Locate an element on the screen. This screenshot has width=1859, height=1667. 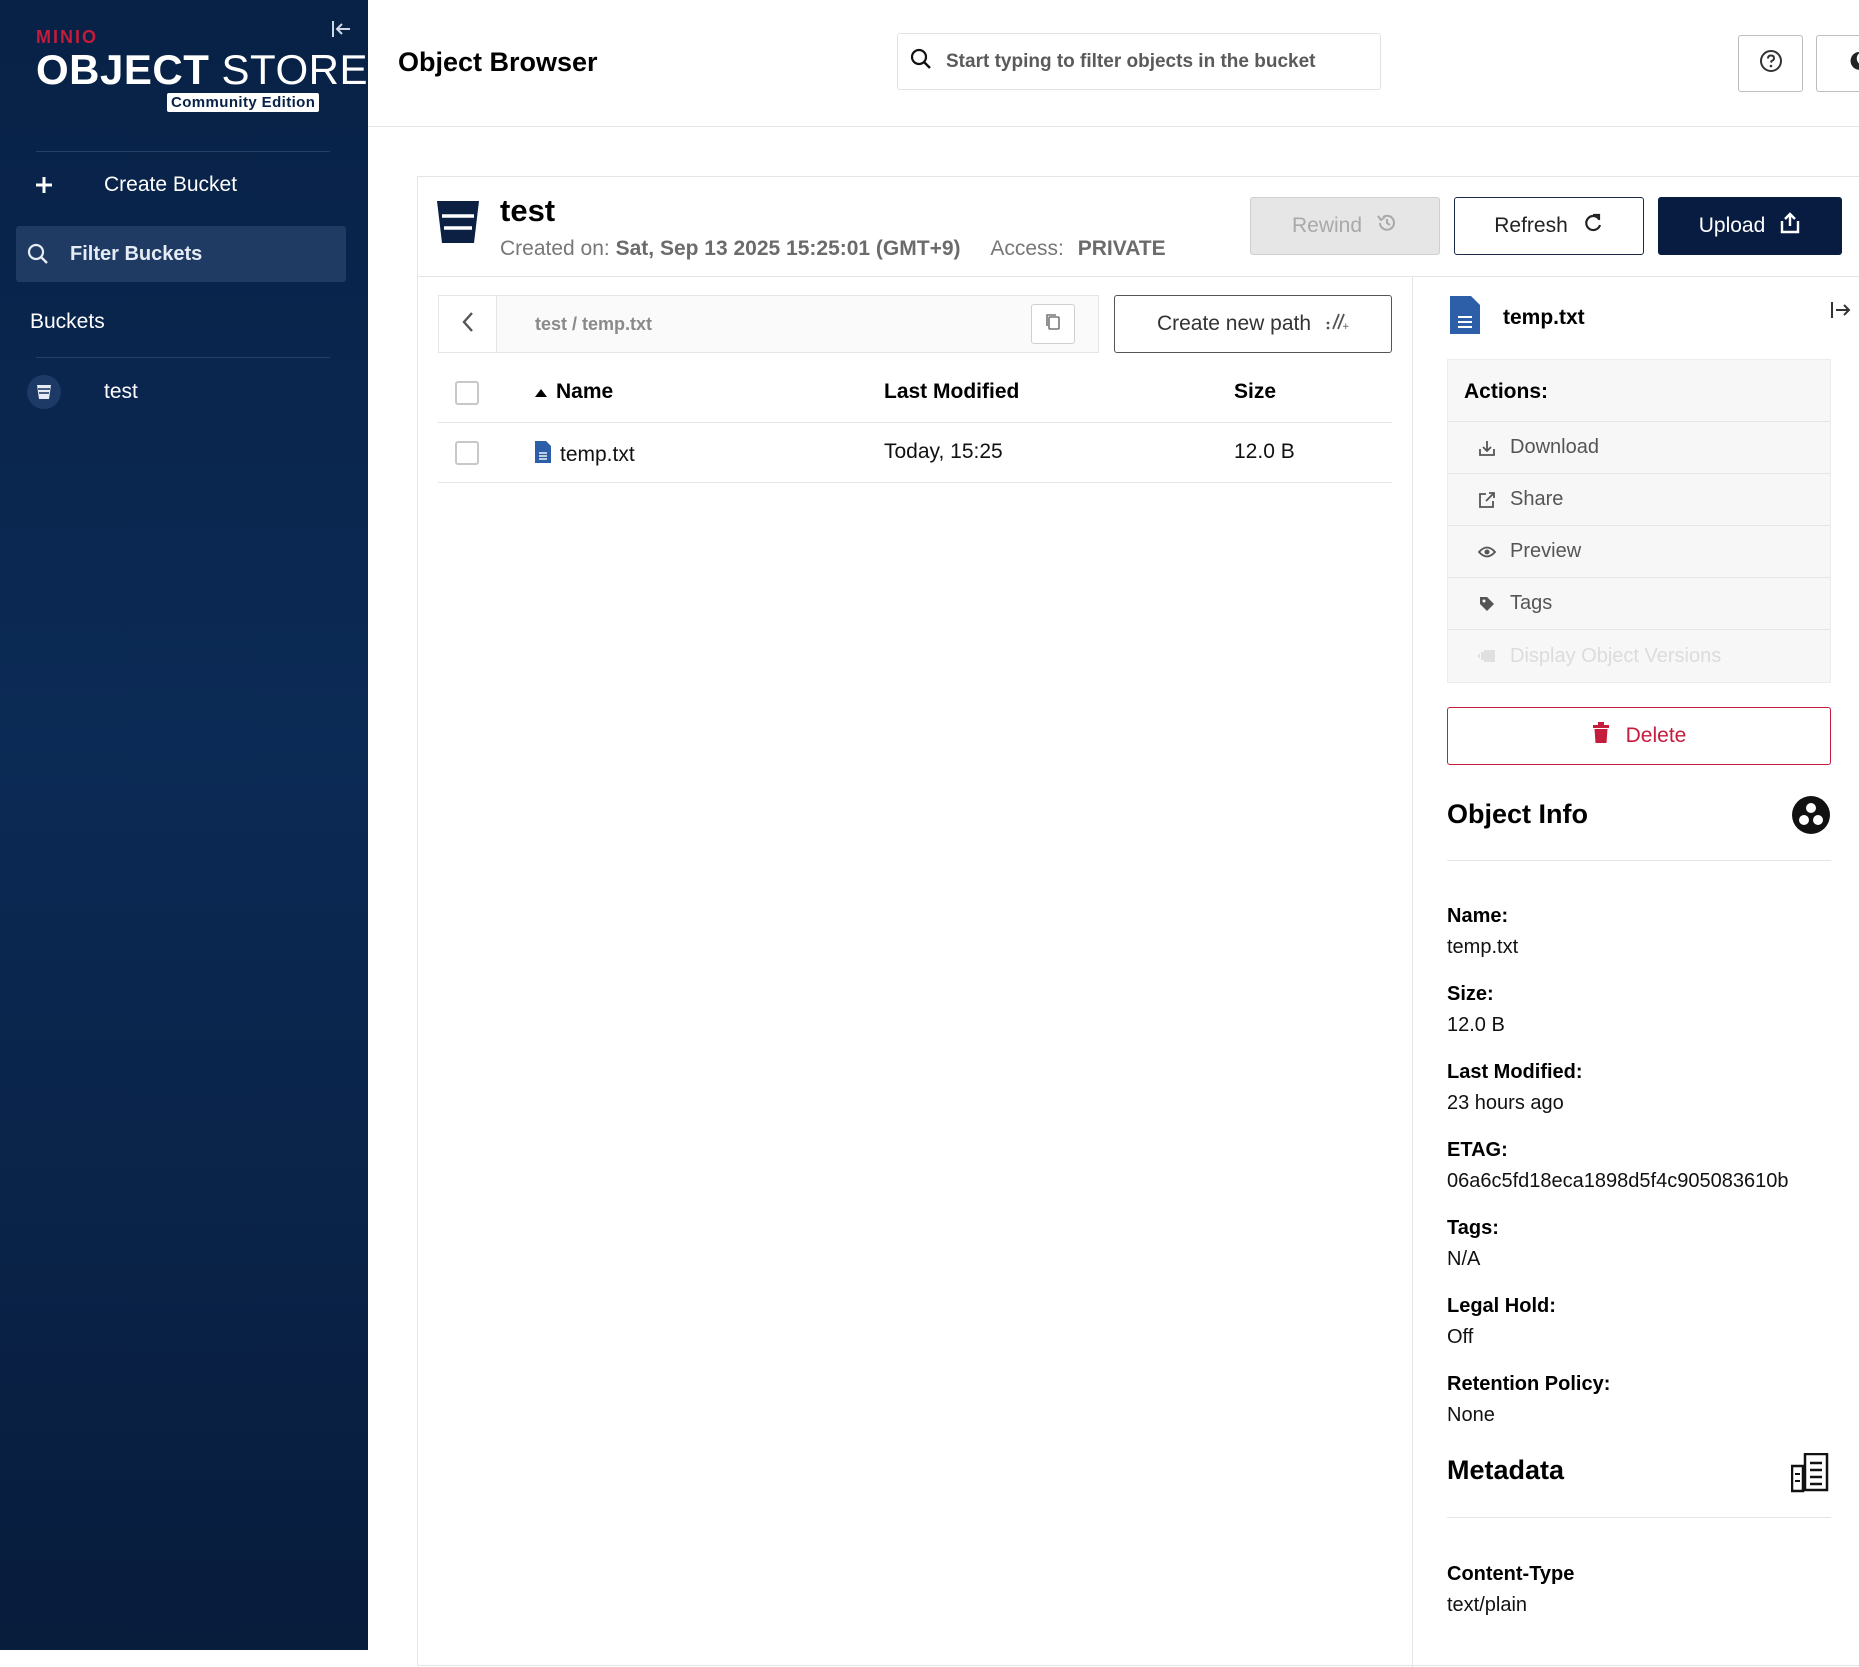
upload-button: Upload is located at coordinates (1750, 226).